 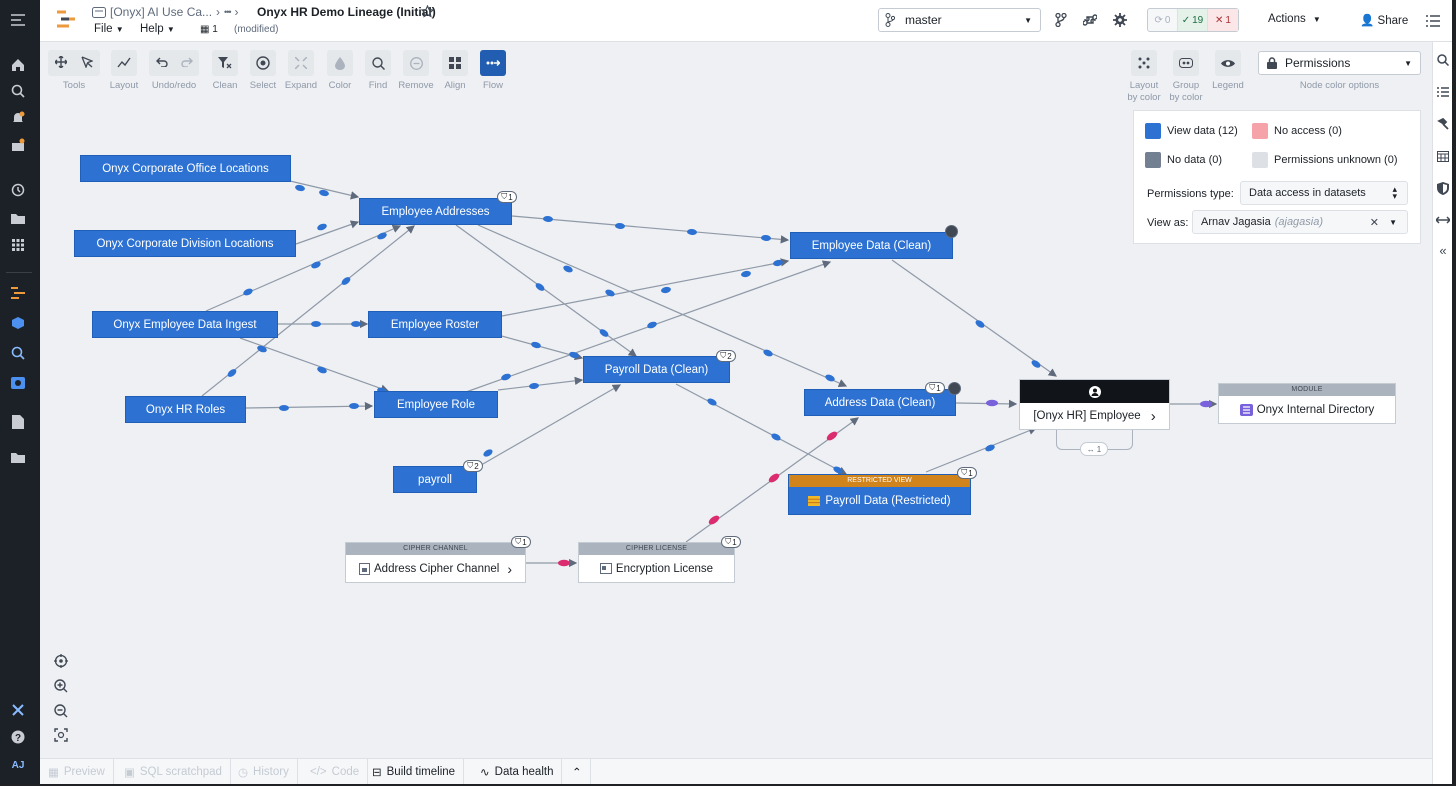 What do you see at coordinates (435, 211) in the screenshot?
I see `node-employee-addresses: Employee Addresses` at bounding box center [435, 211].